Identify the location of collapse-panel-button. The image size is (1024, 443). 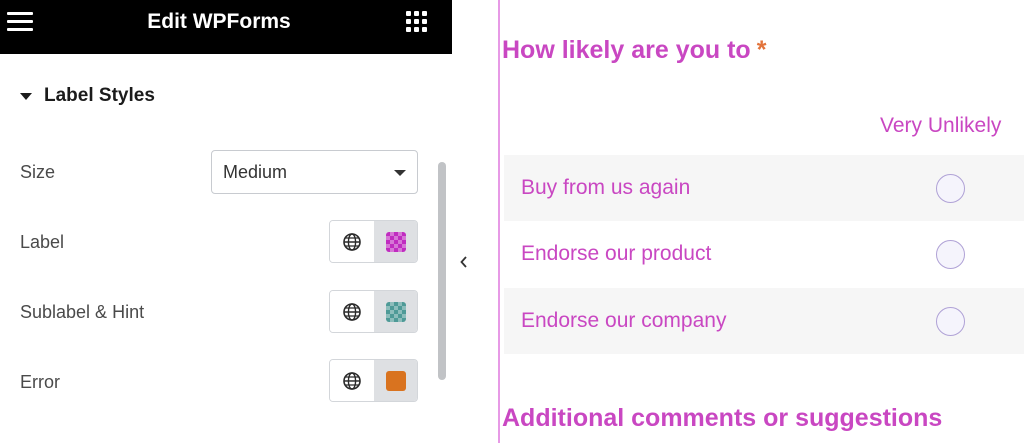
(464, 262).